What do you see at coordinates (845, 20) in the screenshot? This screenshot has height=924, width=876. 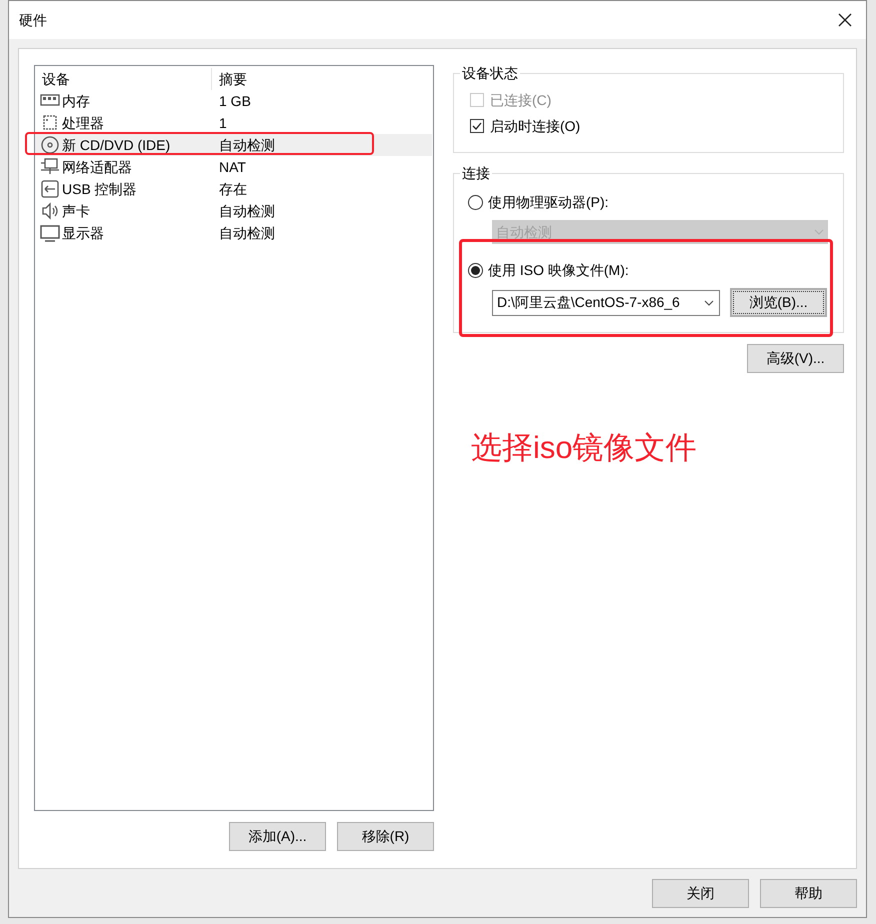 I see `close-icon` at bounding box center [845, 20].